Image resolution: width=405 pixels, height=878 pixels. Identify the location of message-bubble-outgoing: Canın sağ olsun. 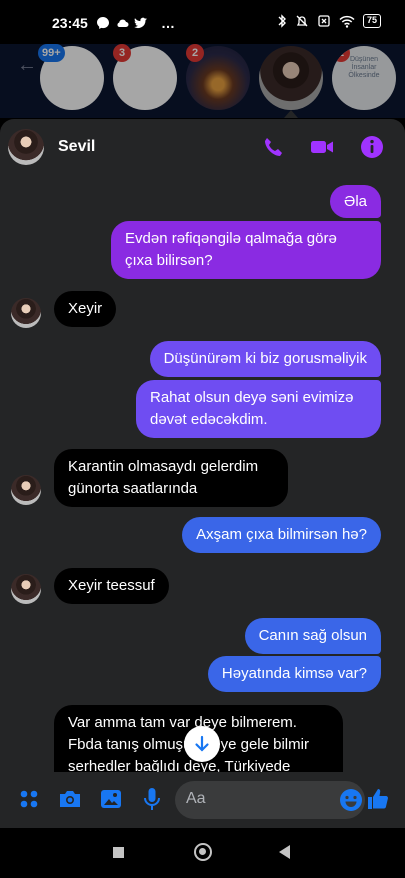
(312, 636).